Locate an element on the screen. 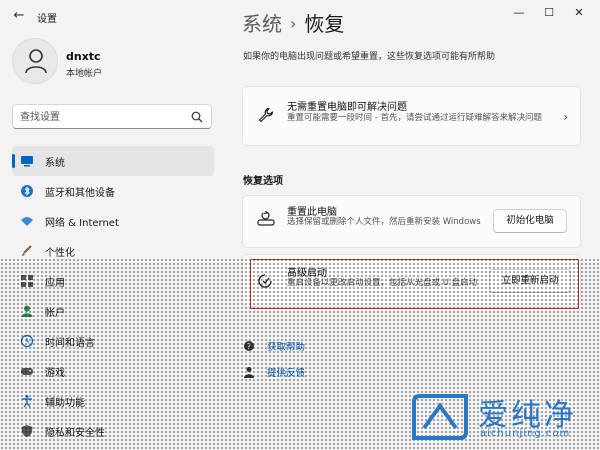  sidebar-item-system: 系统 is located at coordinates (113, 161).